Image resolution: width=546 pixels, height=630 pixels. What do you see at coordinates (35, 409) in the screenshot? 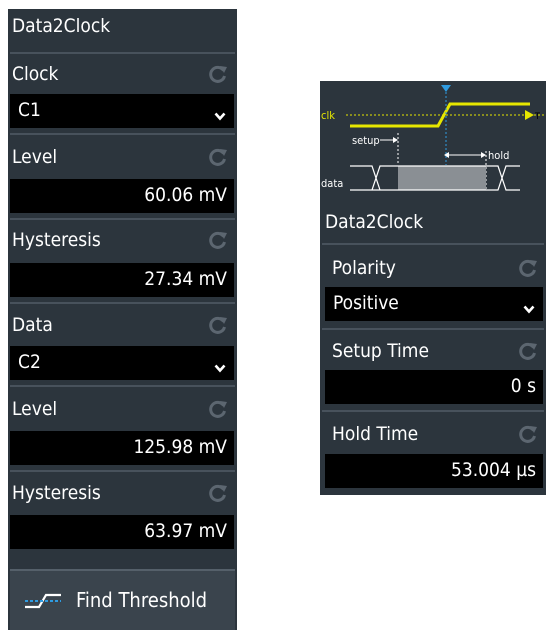
I see `data-level-label: Level` at bounding box center [35, 409].